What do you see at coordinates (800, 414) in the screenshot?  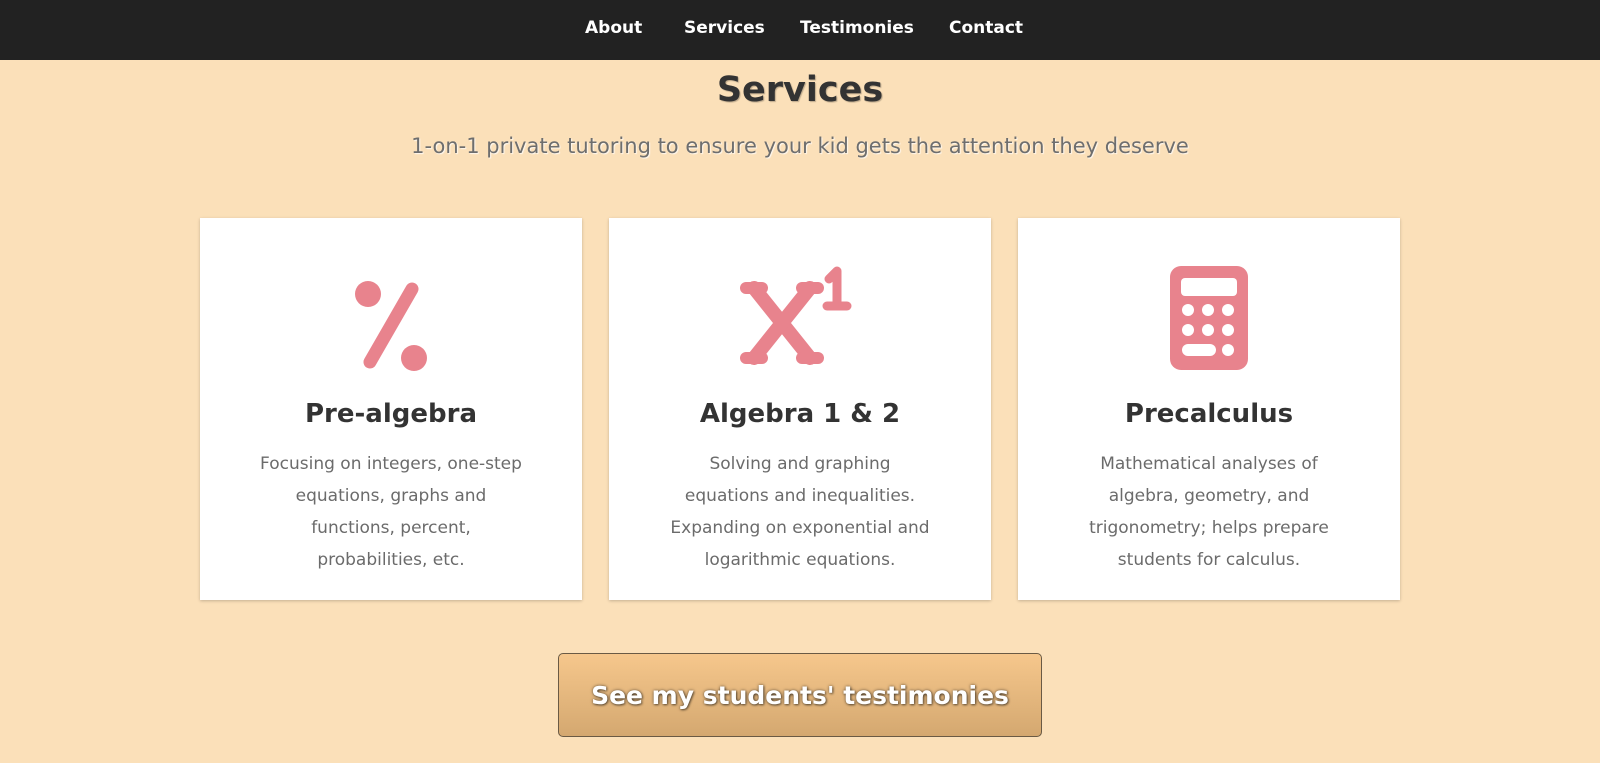 I see `card-title: Algebra 1 & 2` at bounding box center [800, 414].